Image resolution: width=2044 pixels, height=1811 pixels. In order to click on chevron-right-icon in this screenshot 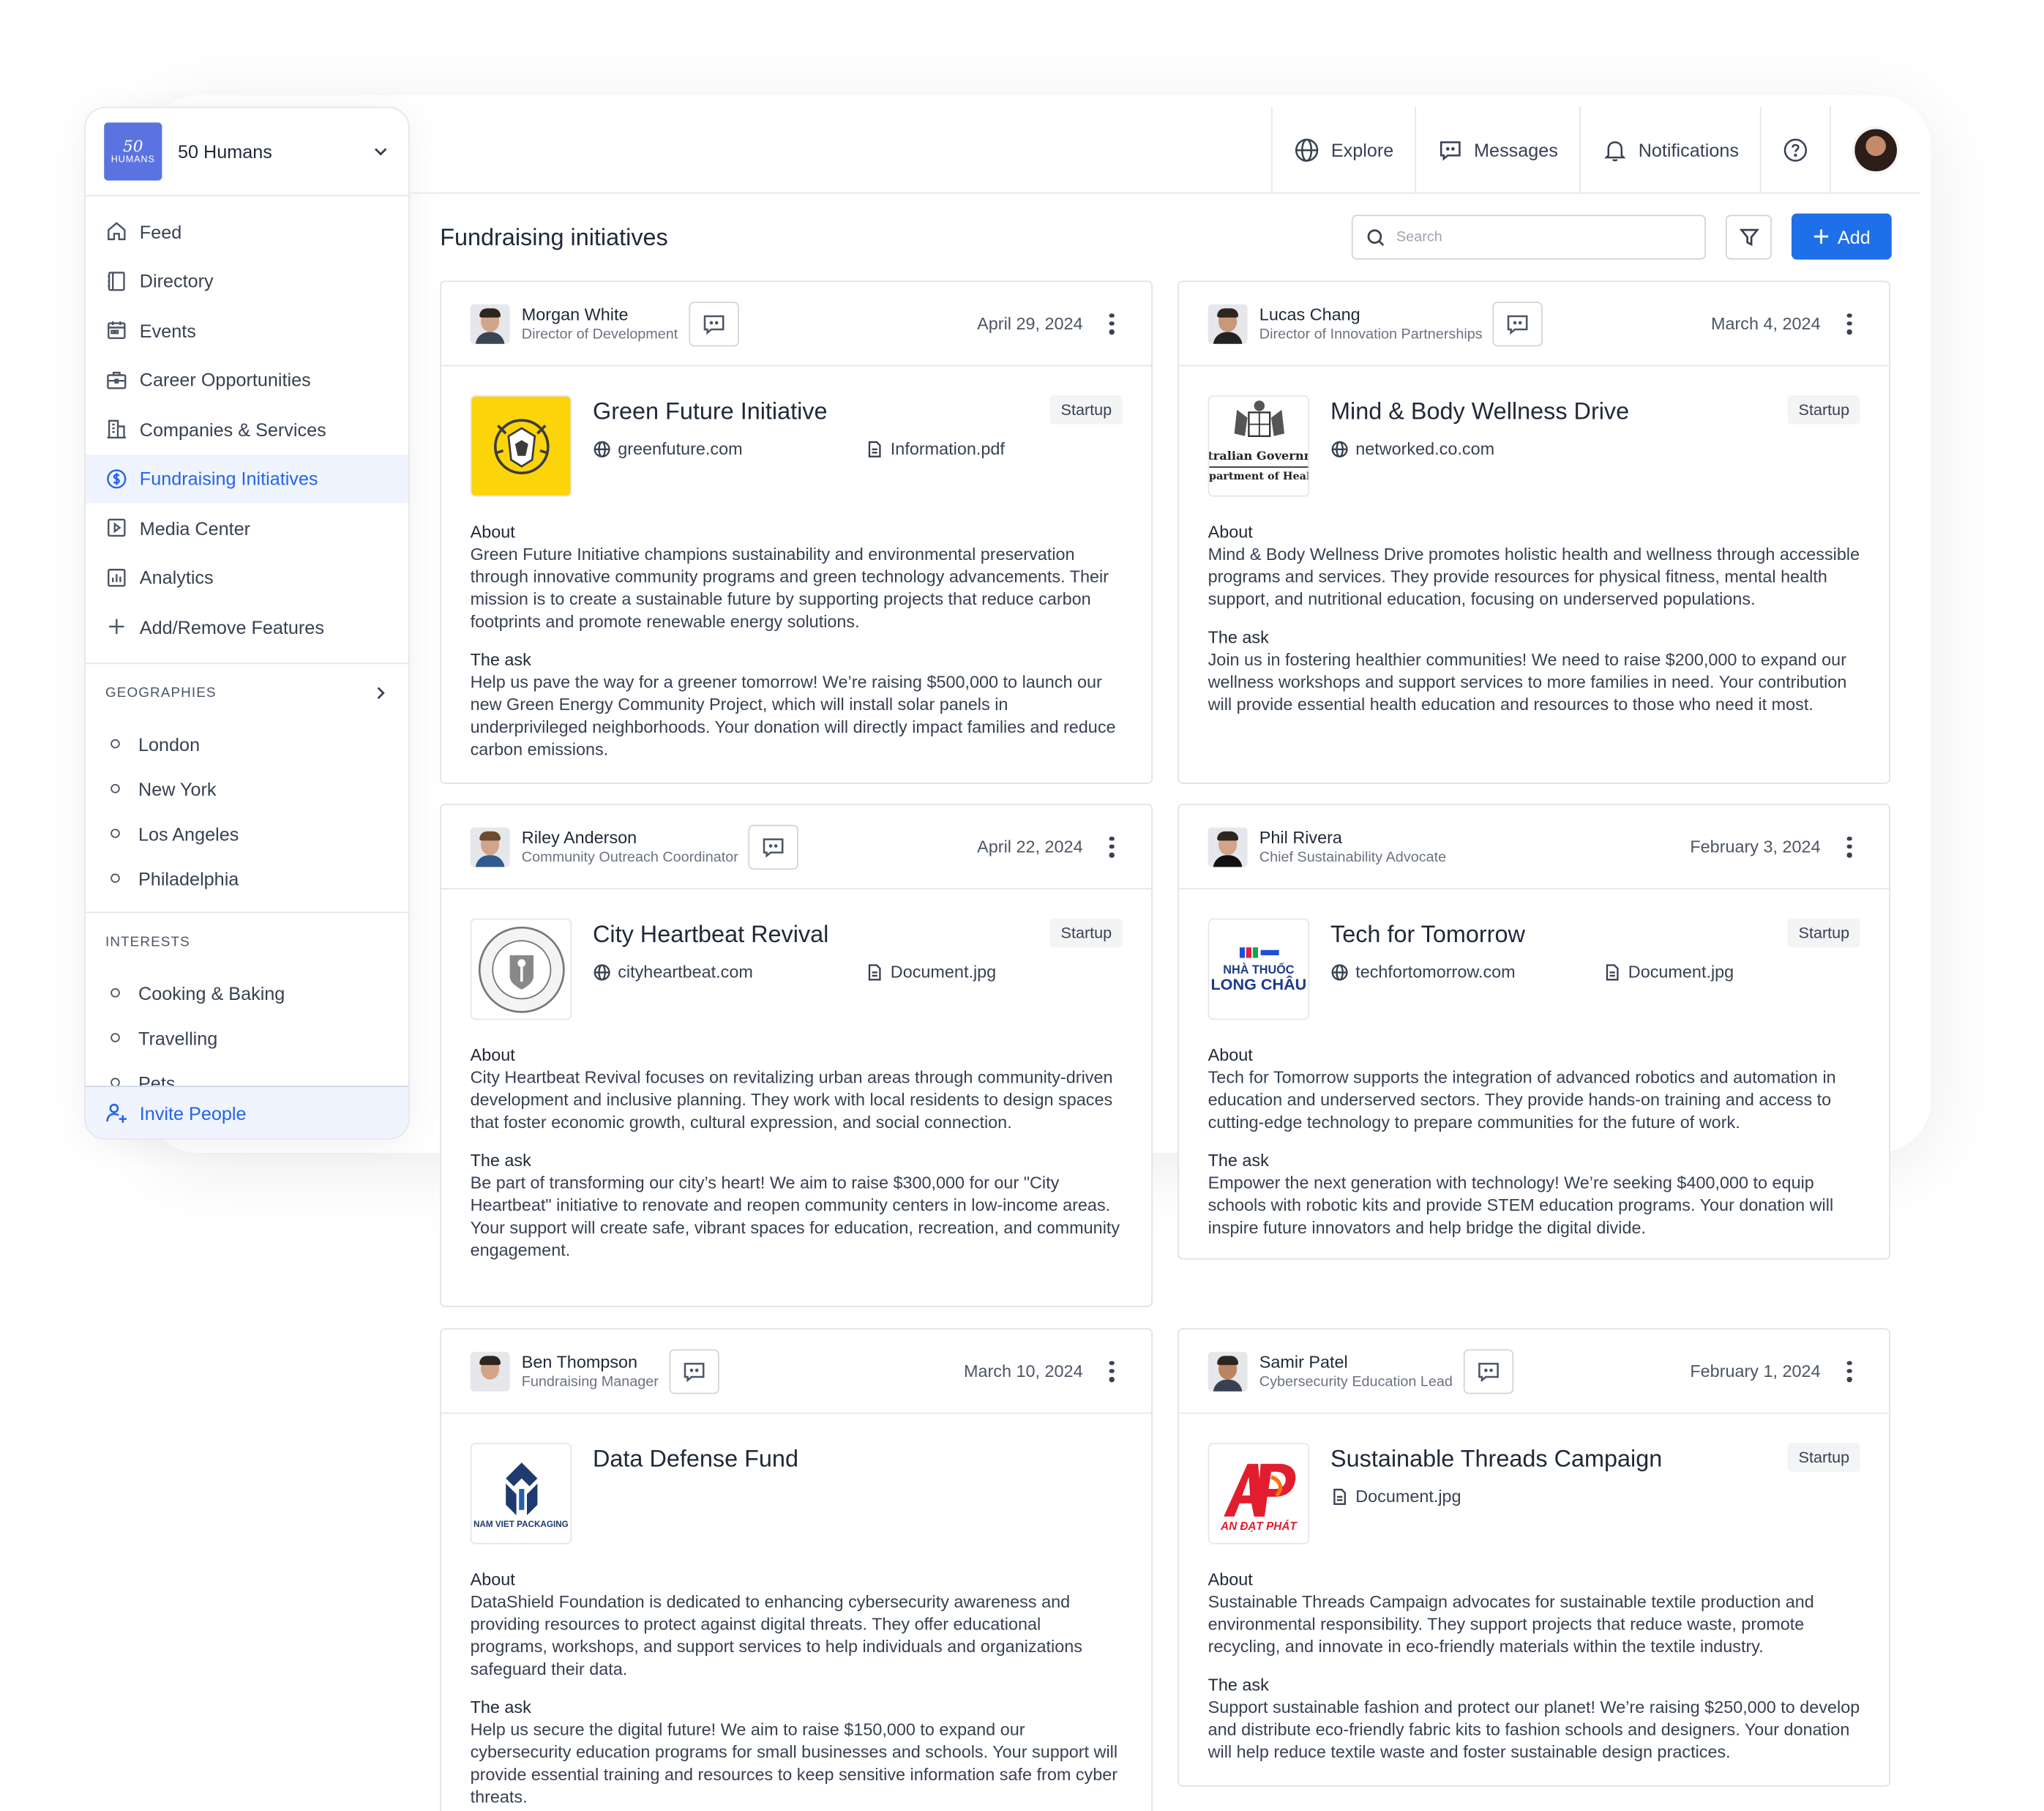, I will do `click(381, 693)`.